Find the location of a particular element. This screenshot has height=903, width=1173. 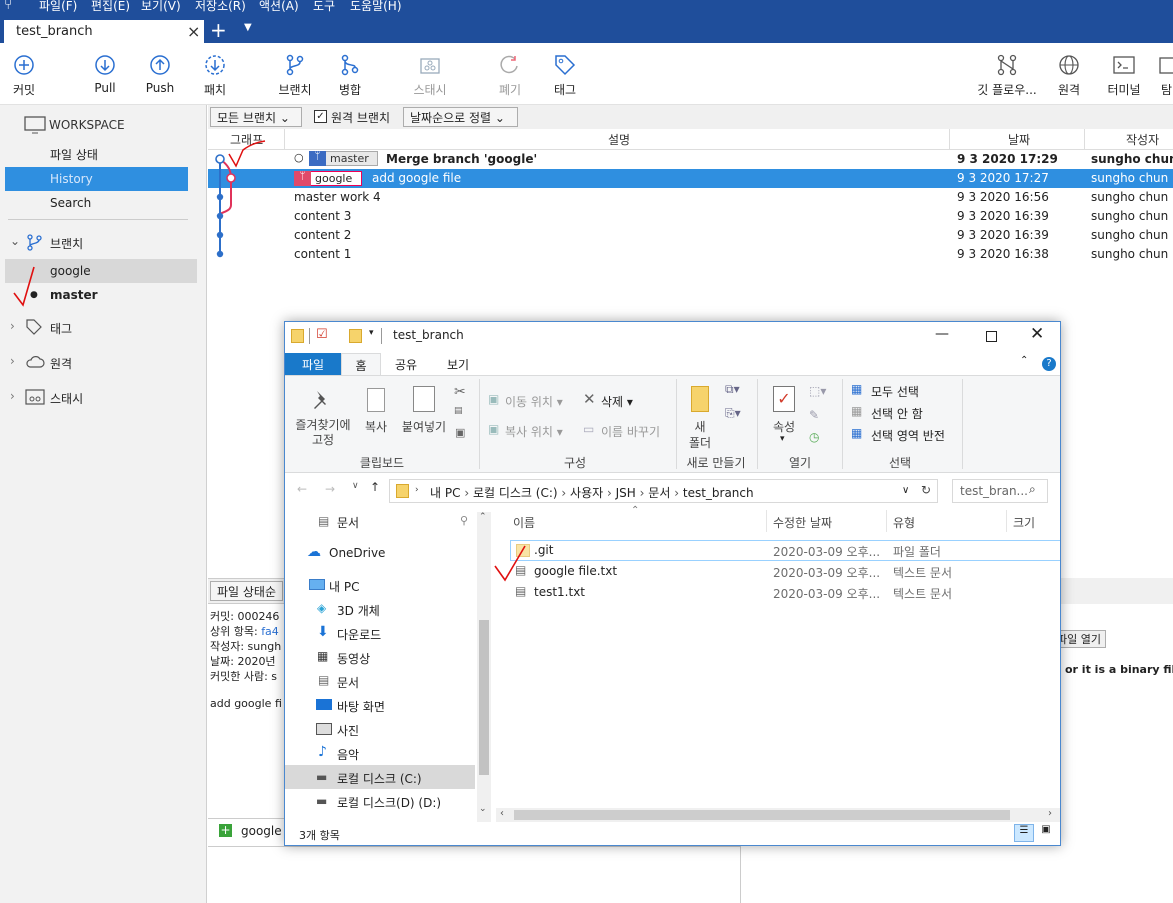

menu-action: 액션(A) is located at coordinates (279, 7).